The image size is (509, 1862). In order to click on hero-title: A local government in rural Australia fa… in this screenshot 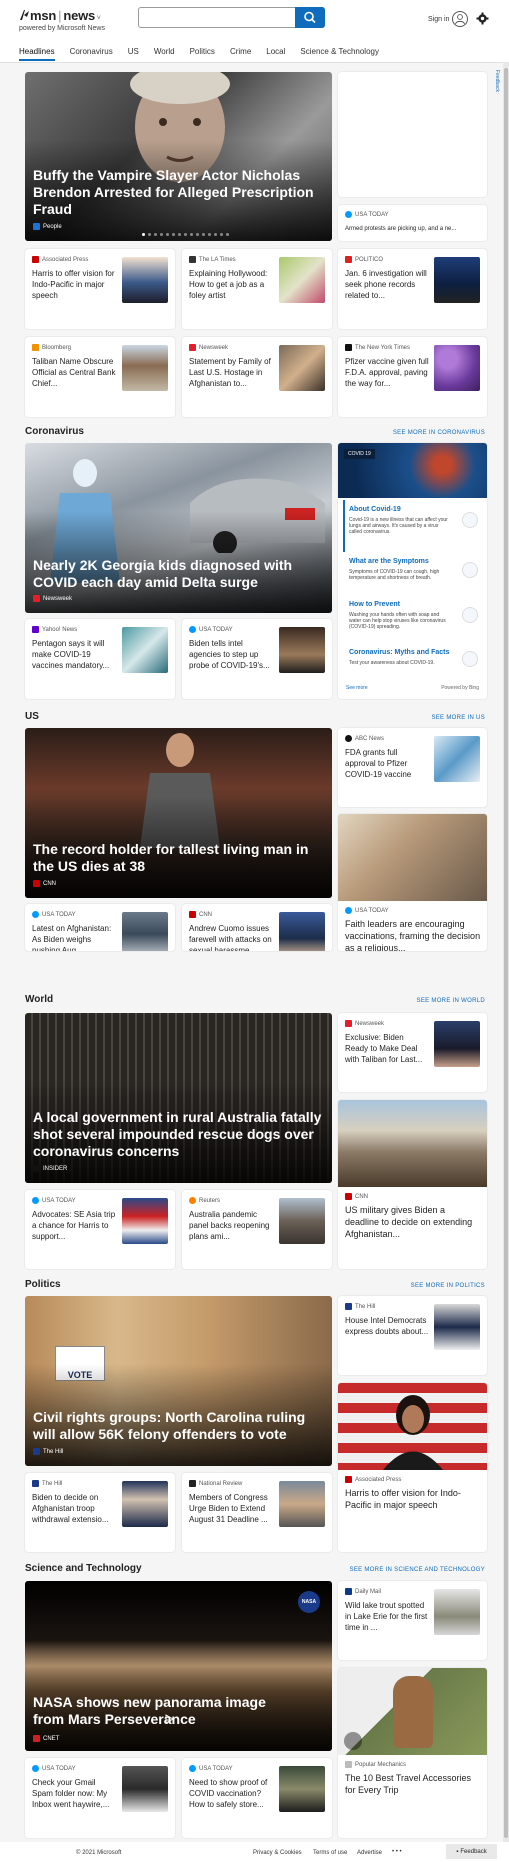, I will do `click(177, 1134)`.